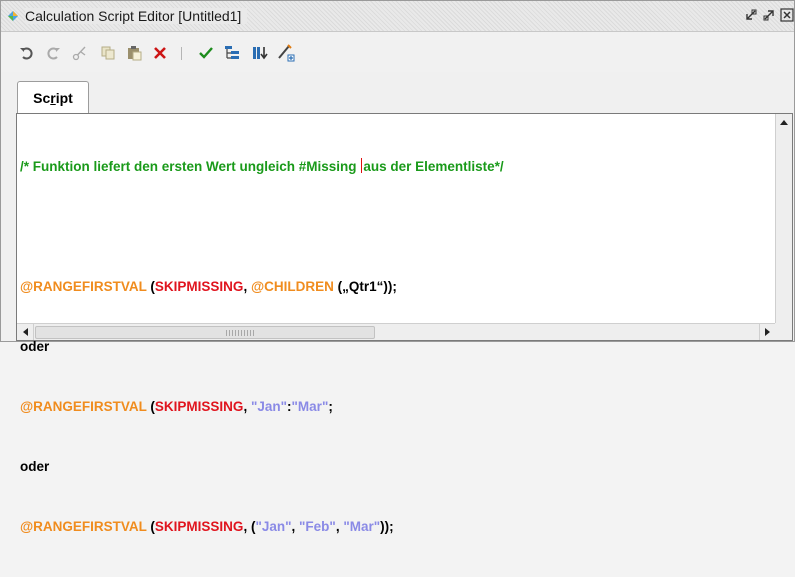 The image size is (795, 577). Describe the element at coordinates (330, 406) in the screenshot. I see `plain-token: ;` at that location.